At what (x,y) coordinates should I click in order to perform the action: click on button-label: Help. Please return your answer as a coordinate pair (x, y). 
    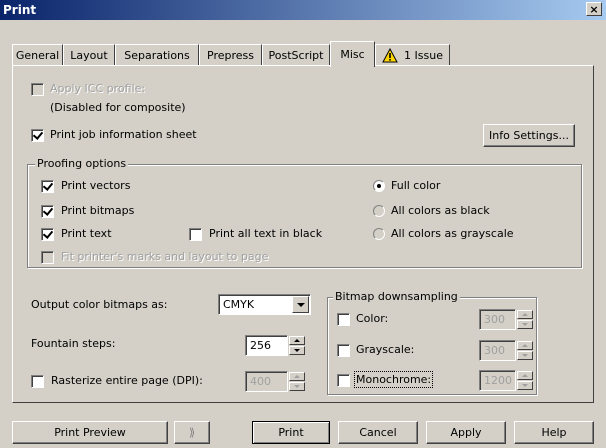
    Looking at the image, I should click on (554, 432).